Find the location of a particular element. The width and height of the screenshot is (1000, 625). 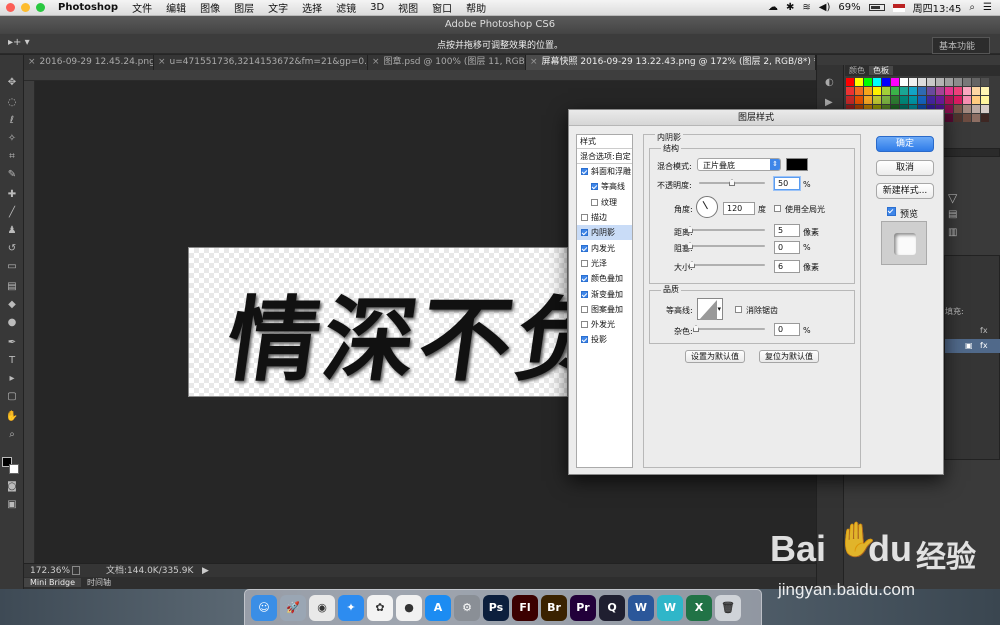

layer-fx-icon: fx is located at coordinates (984, 345).